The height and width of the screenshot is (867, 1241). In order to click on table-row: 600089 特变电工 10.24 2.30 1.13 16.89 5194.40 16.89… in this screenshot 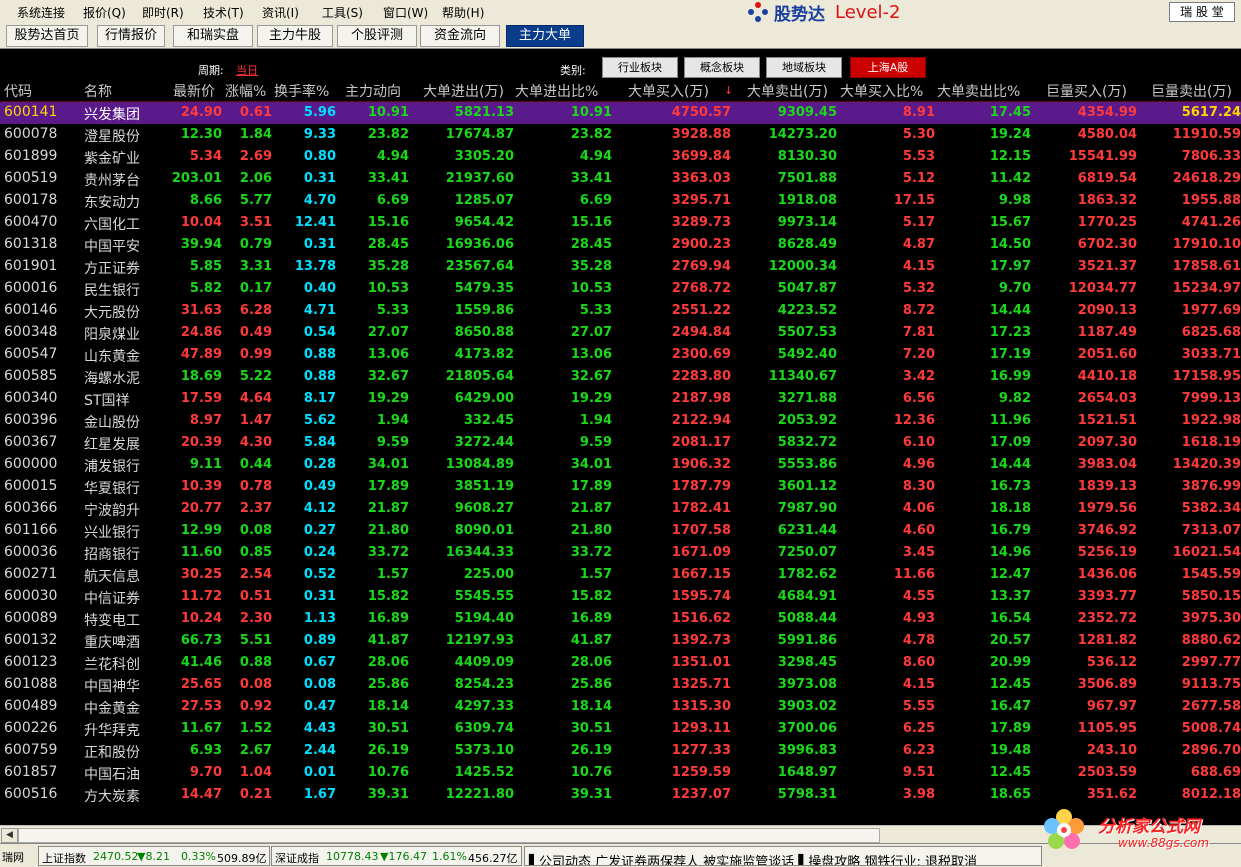, I will do `click(620, 619)`.